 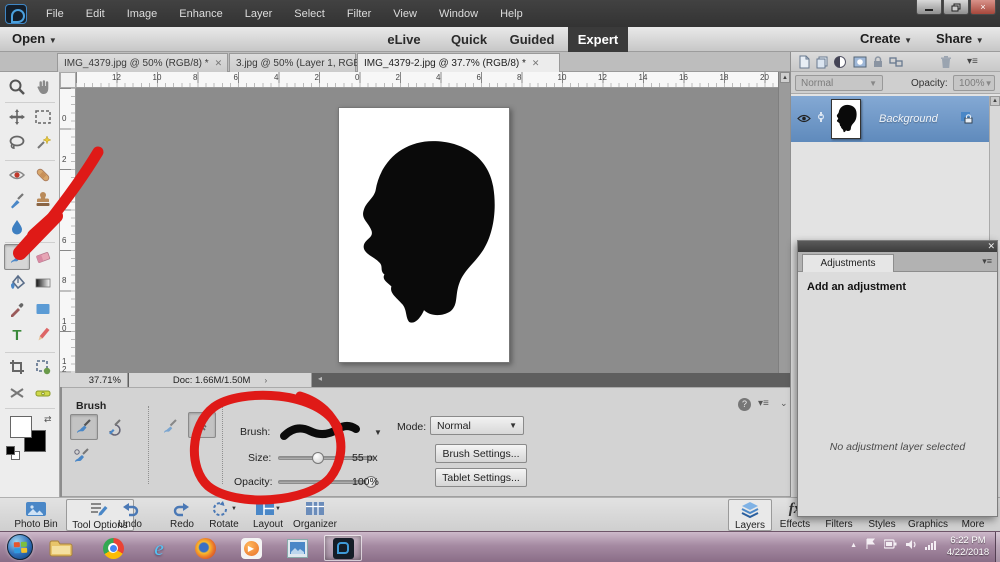 I want to click on layout-button: ▼ Layout, so click(x=268, y=515).